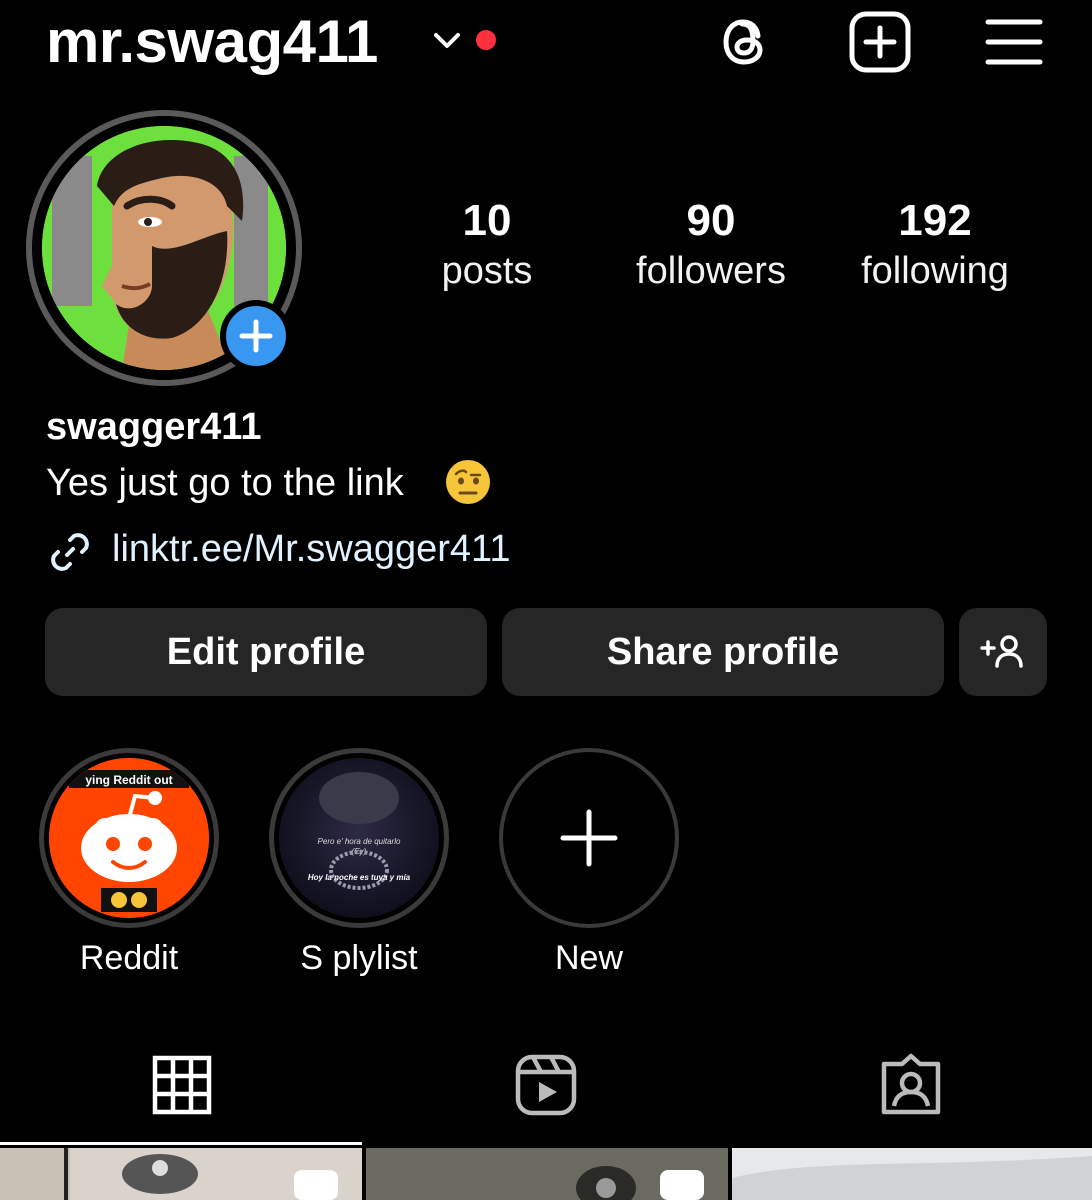 The width and height of the screenshot is (1092, 1200). I want to click on add-user-icon, so click(1001, 651).